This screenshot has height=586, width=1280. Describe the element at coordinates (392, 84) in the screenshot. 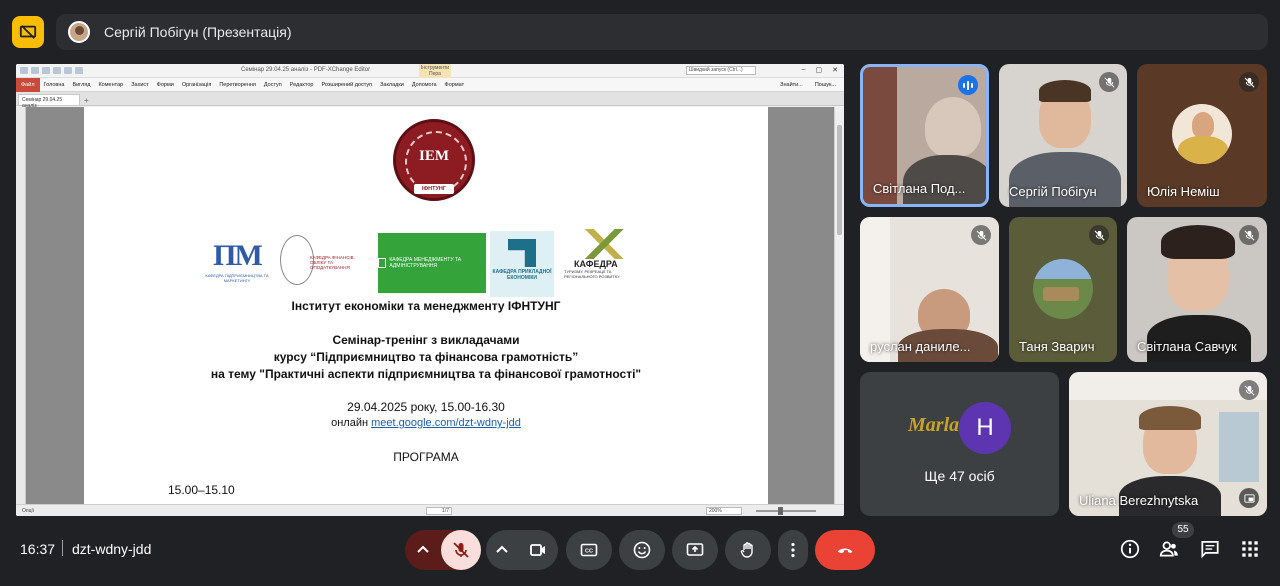

I see `ribbon-item: Закладки` at that location.